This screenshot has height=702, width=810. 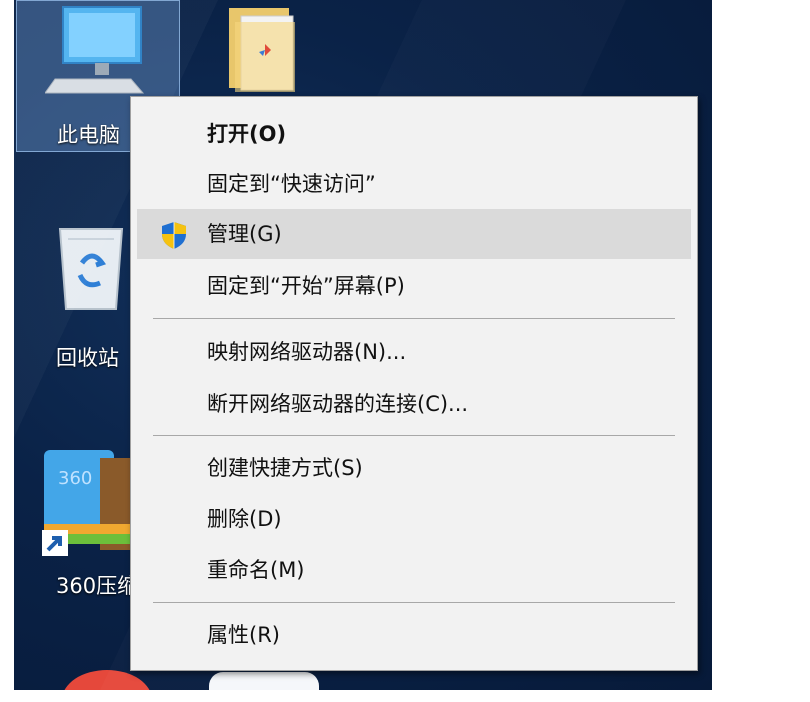 What do you see at coordinates (414, 286) in the screenshot?
I see `menu-item-pin-start: 固定到“开始”屏幕(P)` at bounding box center [414, 286].